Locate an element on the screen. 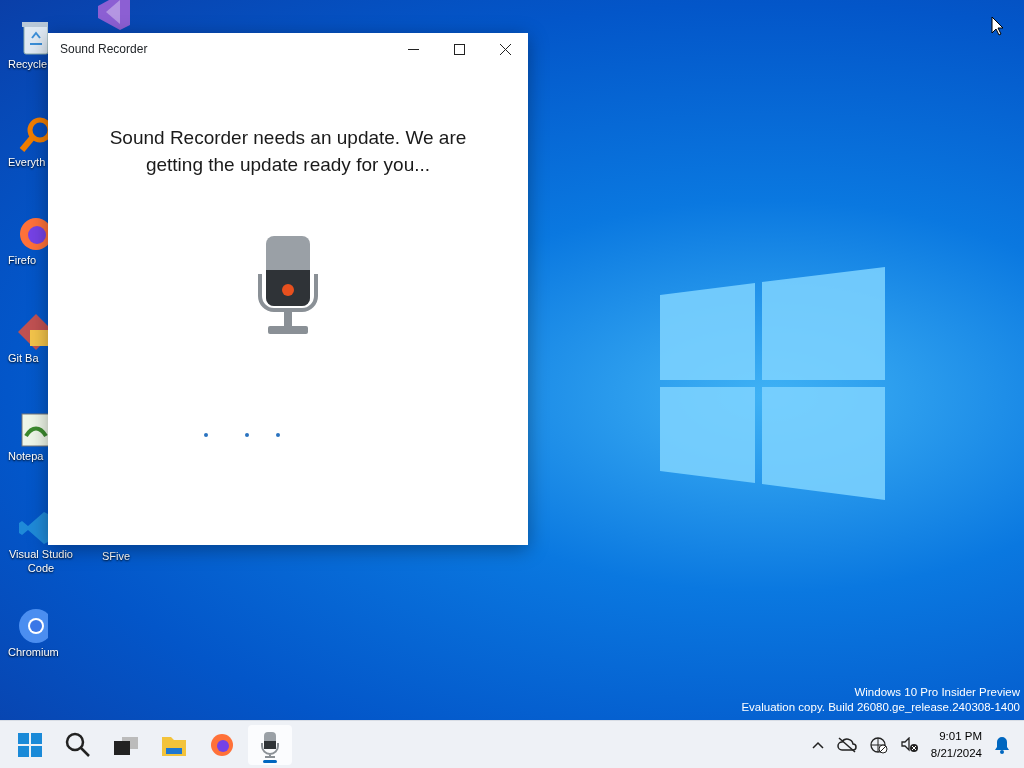  desktop-icon-label: Git Ba is located at coordinates (23, 359).